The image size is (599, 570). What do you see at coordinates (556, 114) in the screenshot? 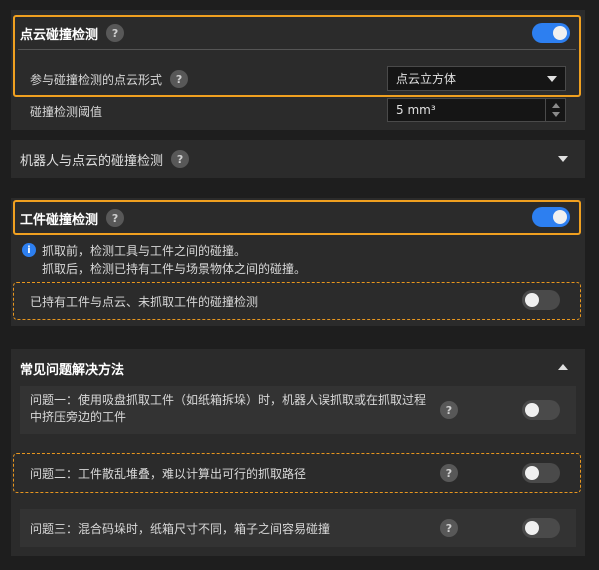
I see `stepper-down-icon` at bounding box center [556, 114].